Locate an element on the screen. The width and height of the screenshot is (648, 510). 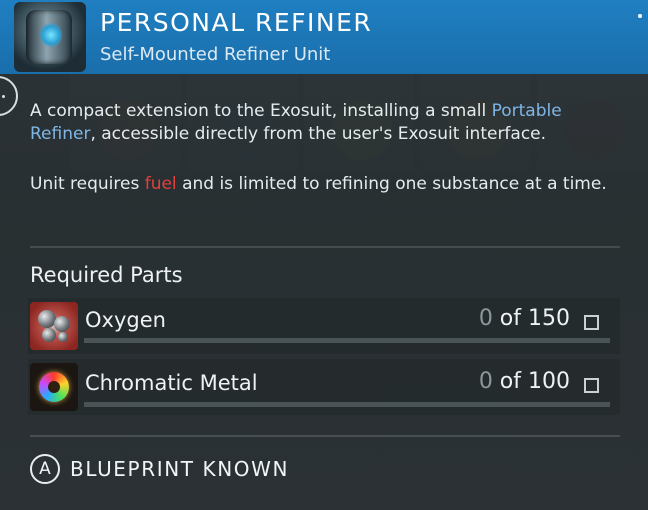
oxygen-icon is located at coordinates (54, 326).